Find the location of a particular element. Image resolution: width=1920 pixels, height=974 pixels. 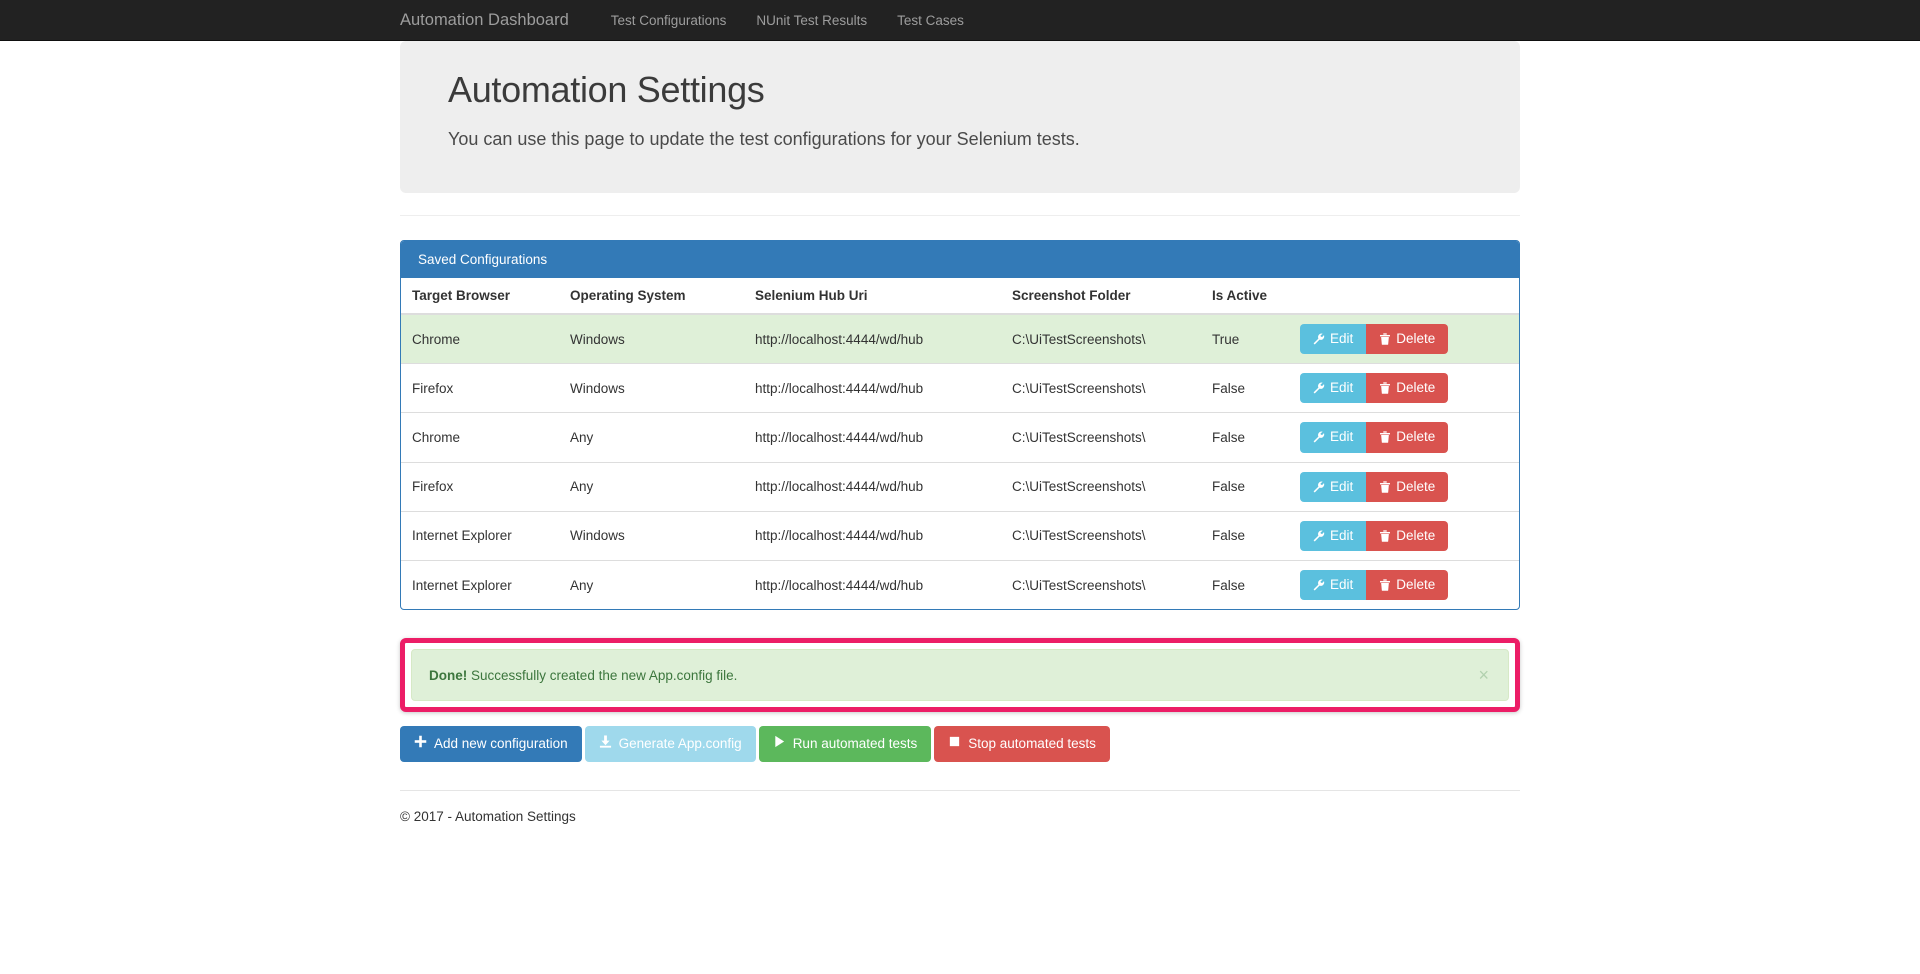

add-new-configuration-label: Add new configuration is located at coordinates (501, 743).